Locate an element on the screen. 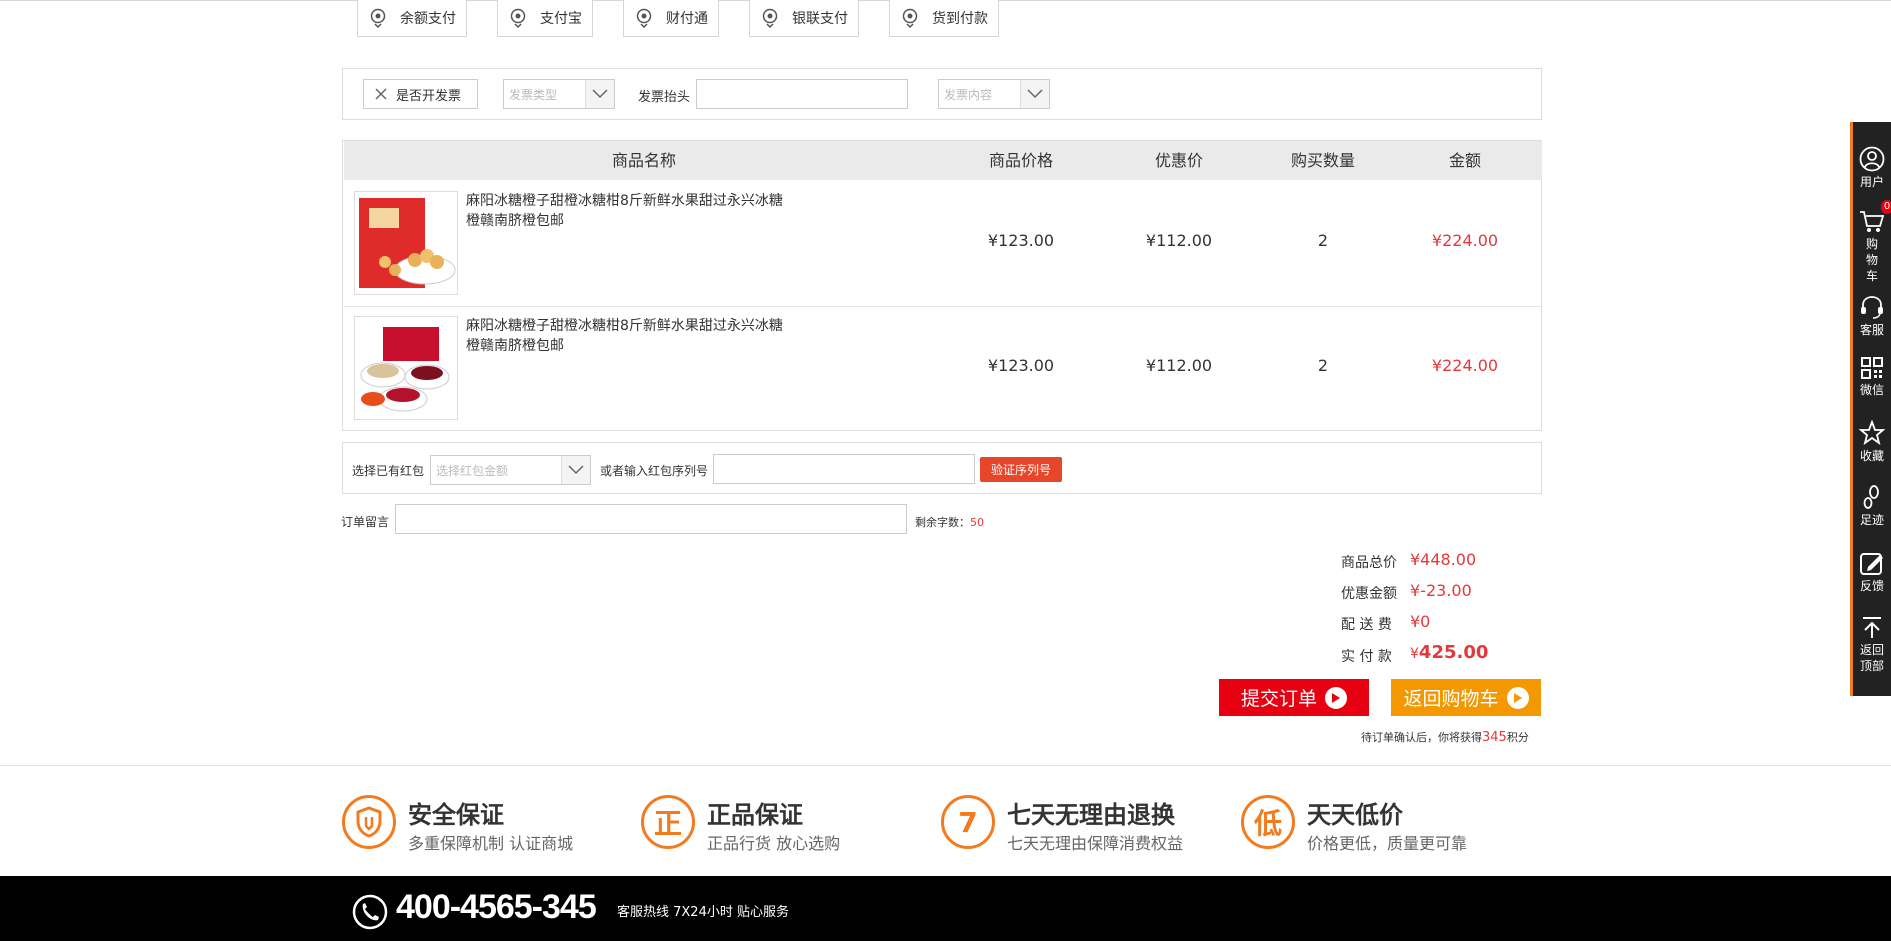 The height and width of the screenshot is (941, 1891). summary-total-value: ¥448.00 is located at coordinates (1443, 559).